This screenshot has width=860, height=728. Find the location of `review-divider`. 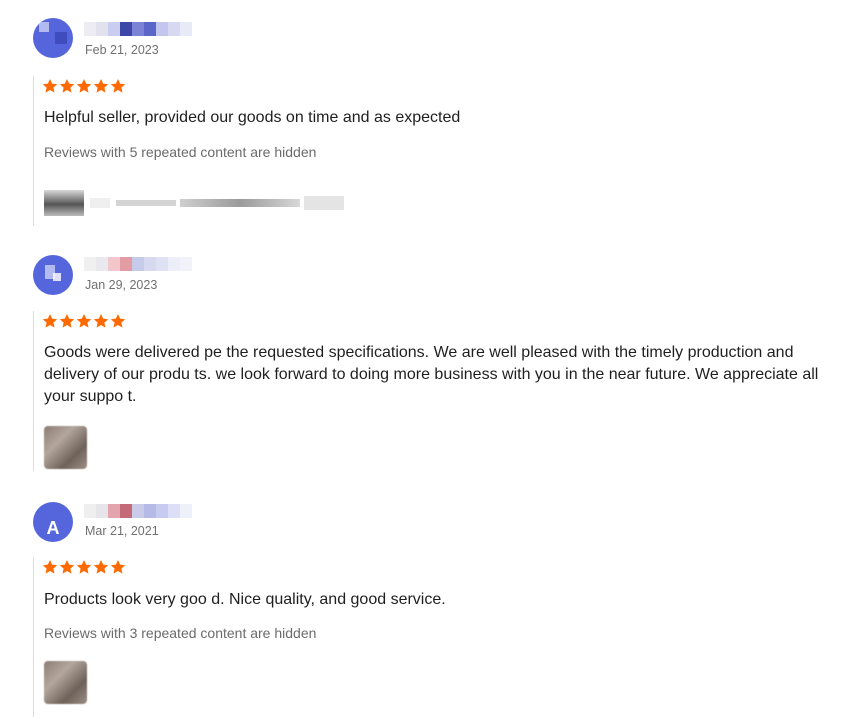

review-divider is located at coordinates (33, 637).